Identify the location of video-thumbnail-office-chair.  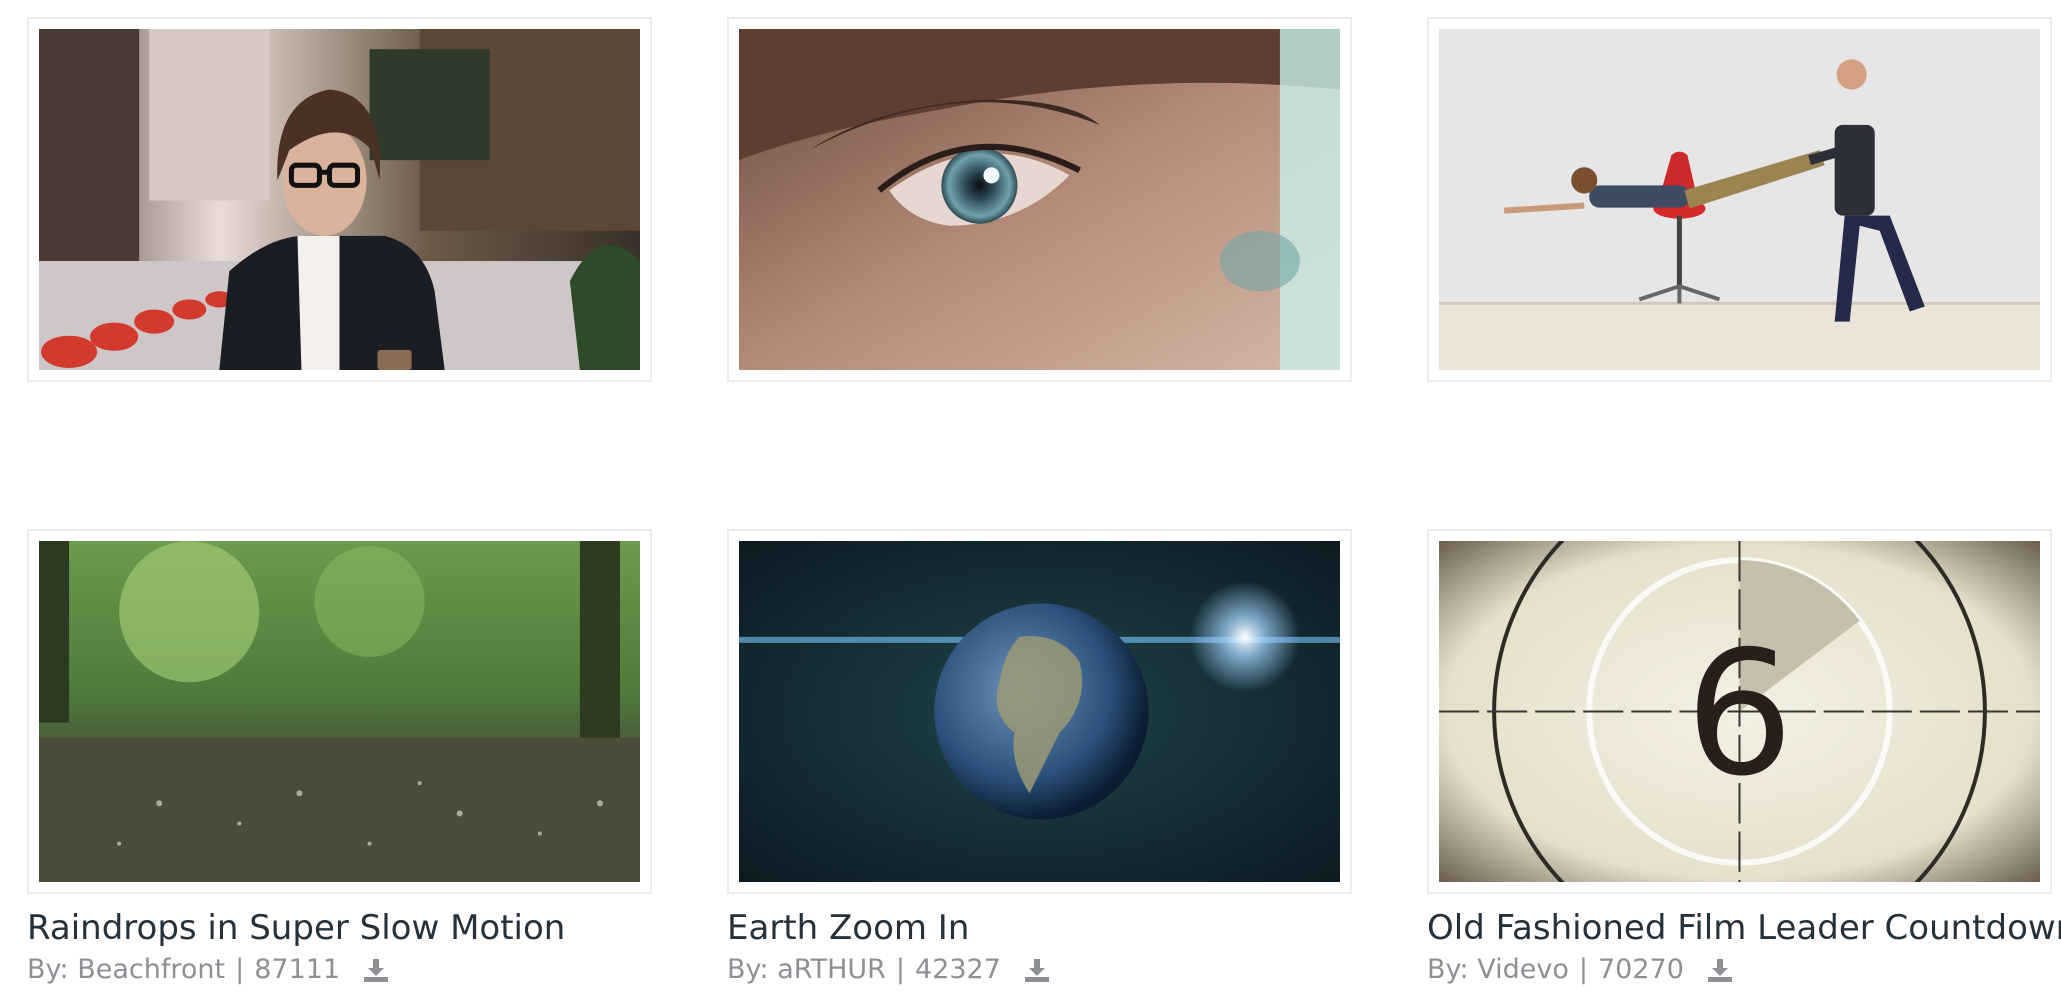
(1739, 199).